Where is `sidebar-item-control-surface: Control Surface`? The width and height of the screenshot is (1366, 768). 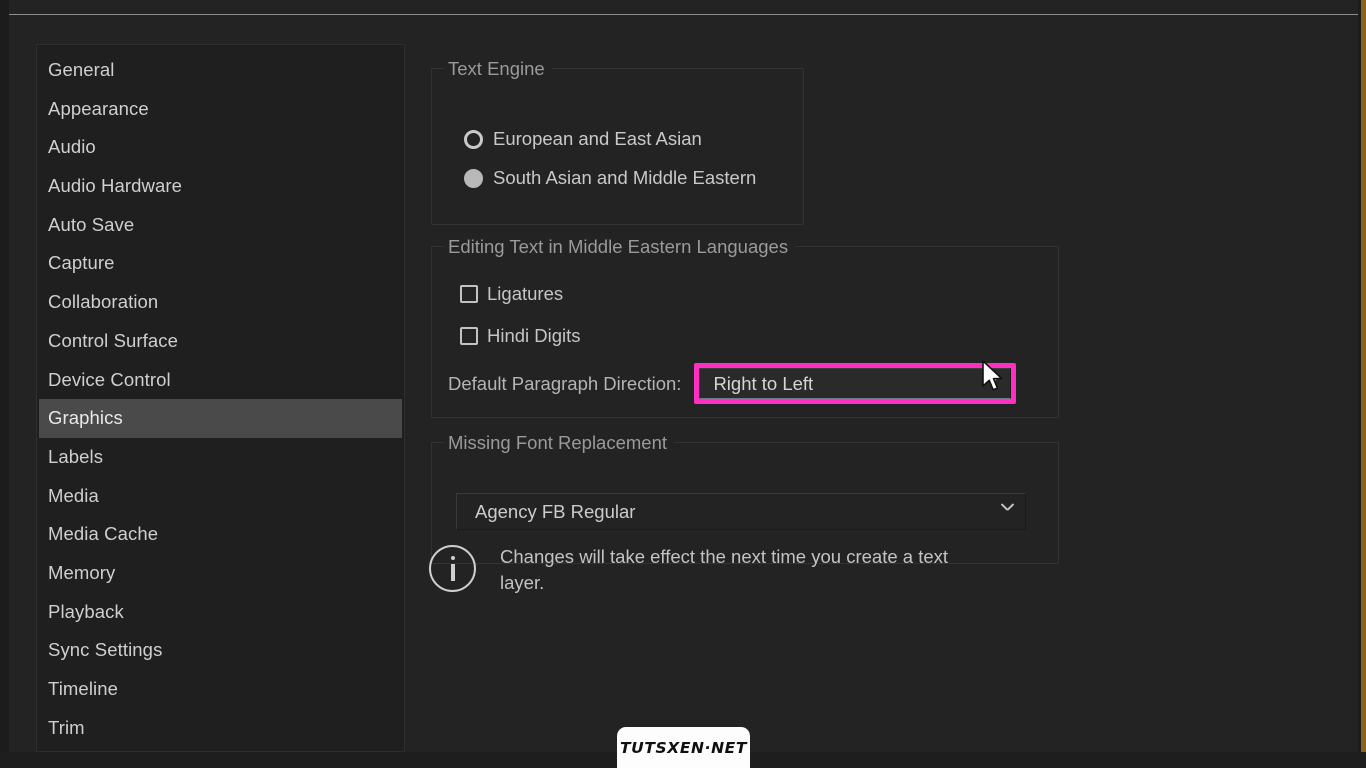
sidebar-item-control-surface: Control Surface is located at coordinates (220, 341).